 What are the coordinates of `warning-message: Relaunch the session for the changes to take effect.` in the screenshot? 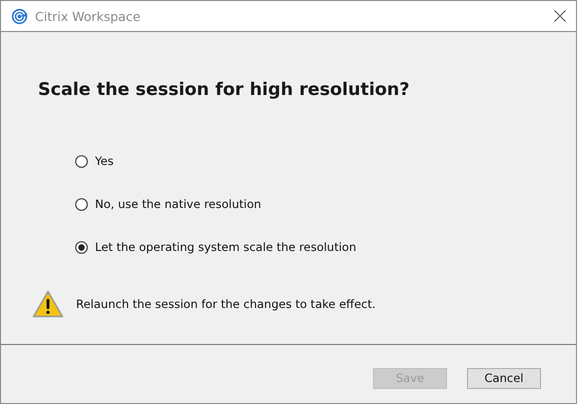 It's located at (226, 304).